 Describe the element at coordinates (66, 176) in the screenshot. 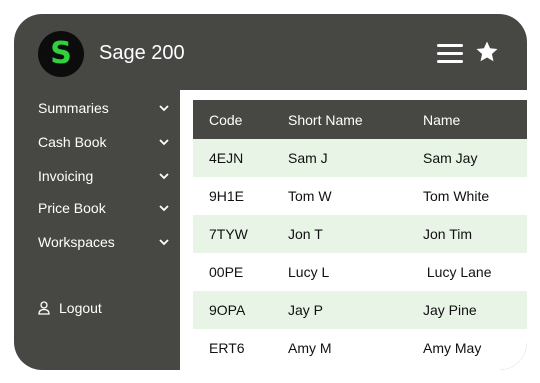

I see `sidebar-item-label: Invoicing` at that location.